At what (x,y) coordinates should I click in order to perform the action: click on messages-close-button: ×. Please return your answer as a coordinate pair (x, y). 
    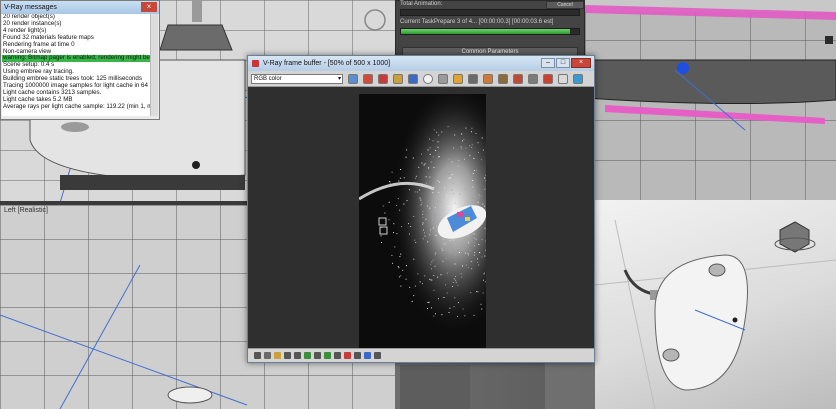
    Looking at the image, I should click on (149, 7).